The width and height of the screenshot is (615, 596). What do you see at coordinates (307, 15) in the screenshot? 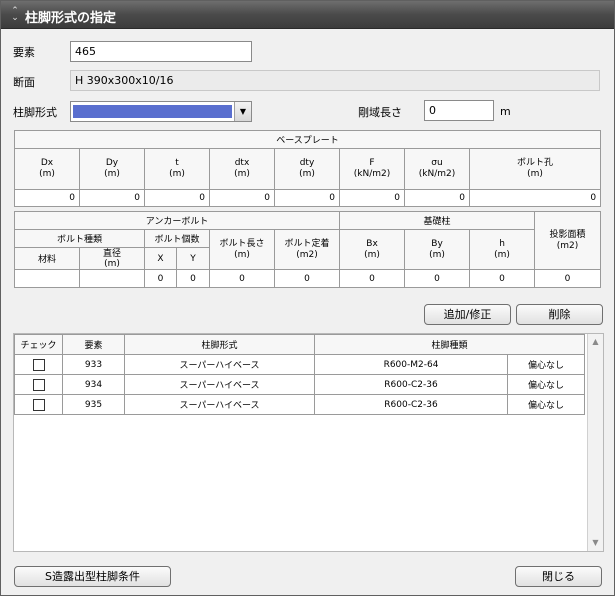
I see `titlebar: ⌃ ⌄ 柱脚形式の指定` at bounding box center [307, 15].